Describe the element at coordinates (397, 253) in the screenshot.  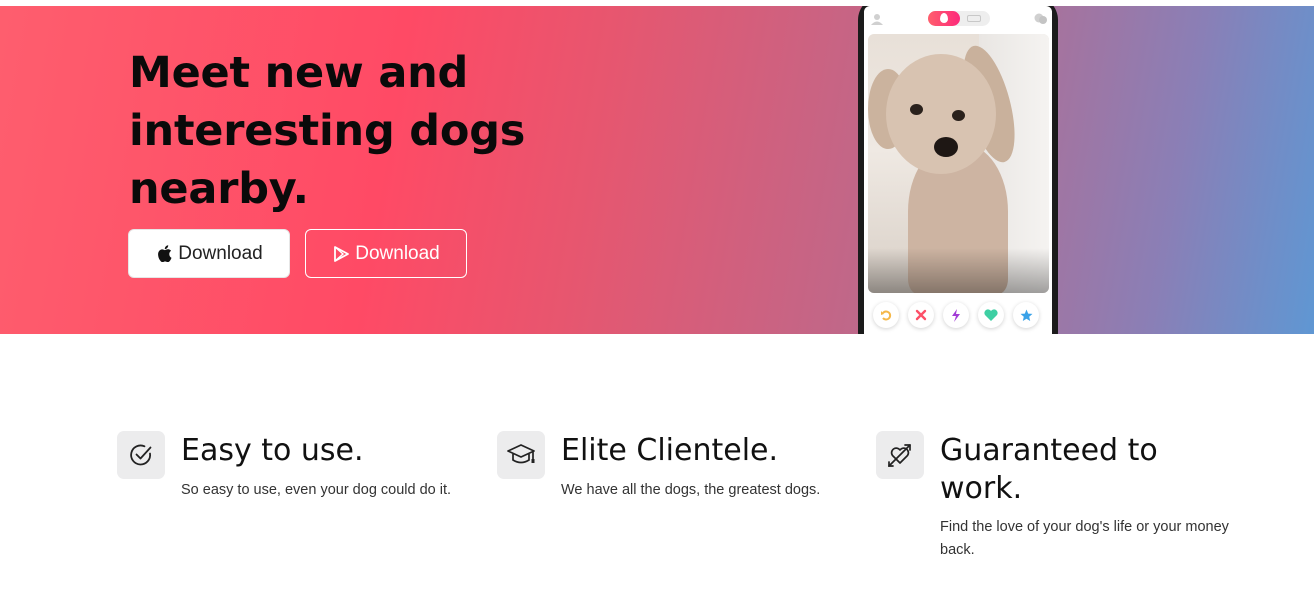
I see `play-store-download-label: Download` at that location.